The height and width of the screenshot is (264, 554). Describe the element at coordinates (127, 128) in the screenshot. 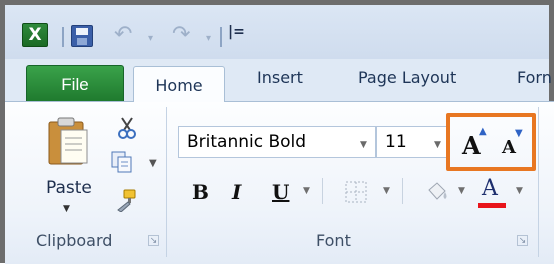

I see `cut-icon` at that location.